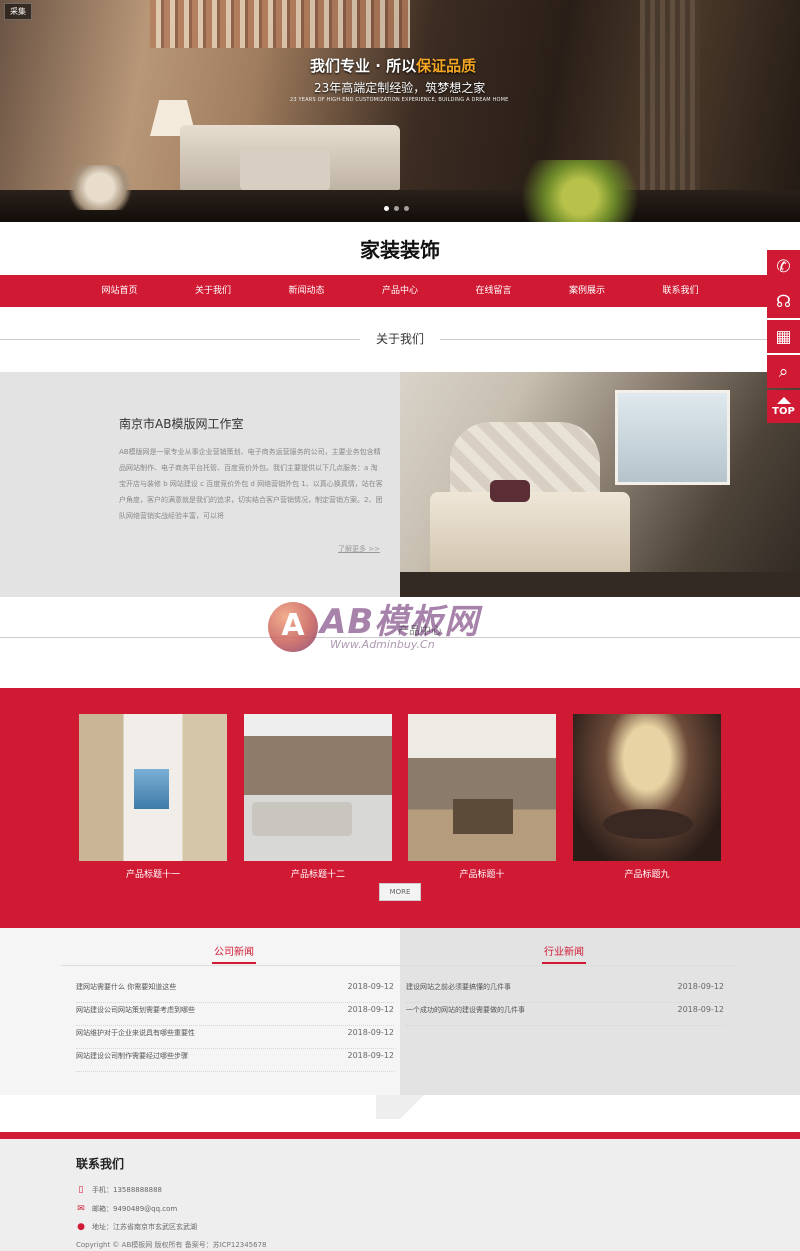 Image resolution: width=800 pixels, height=1251 pixels. I want to click on about-more-link: 了解更多 >>, so click(359, 549).